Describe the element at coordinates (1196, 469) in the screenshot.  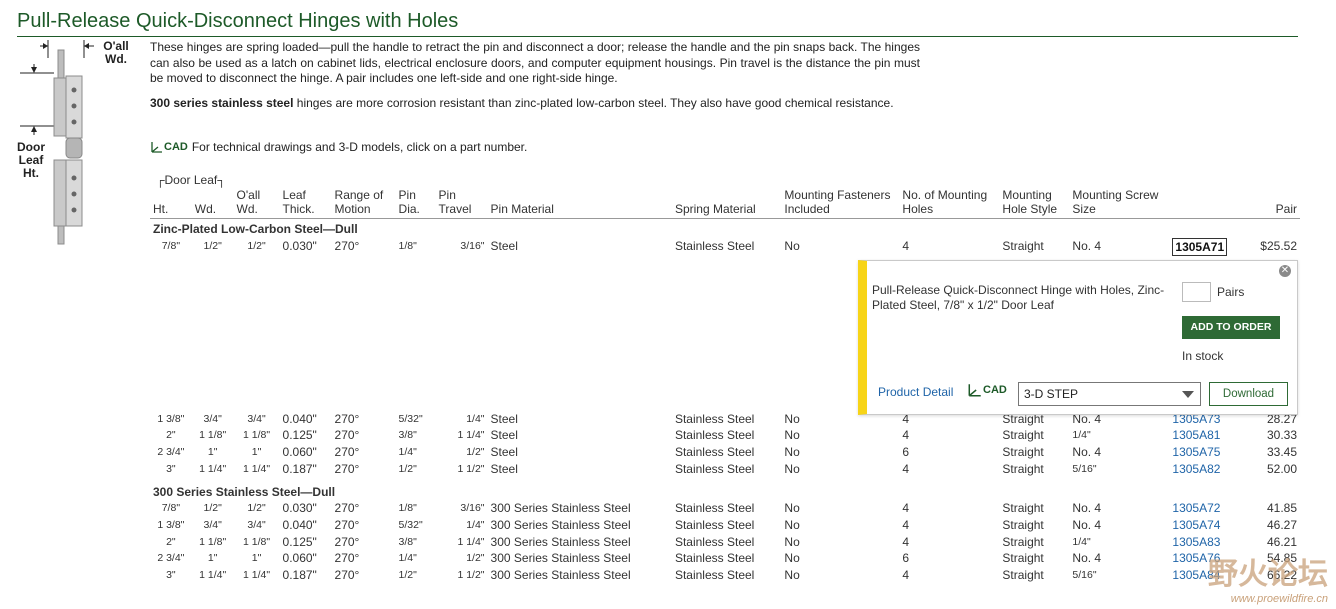
I see `part-number-link: 1305A82` at that location.